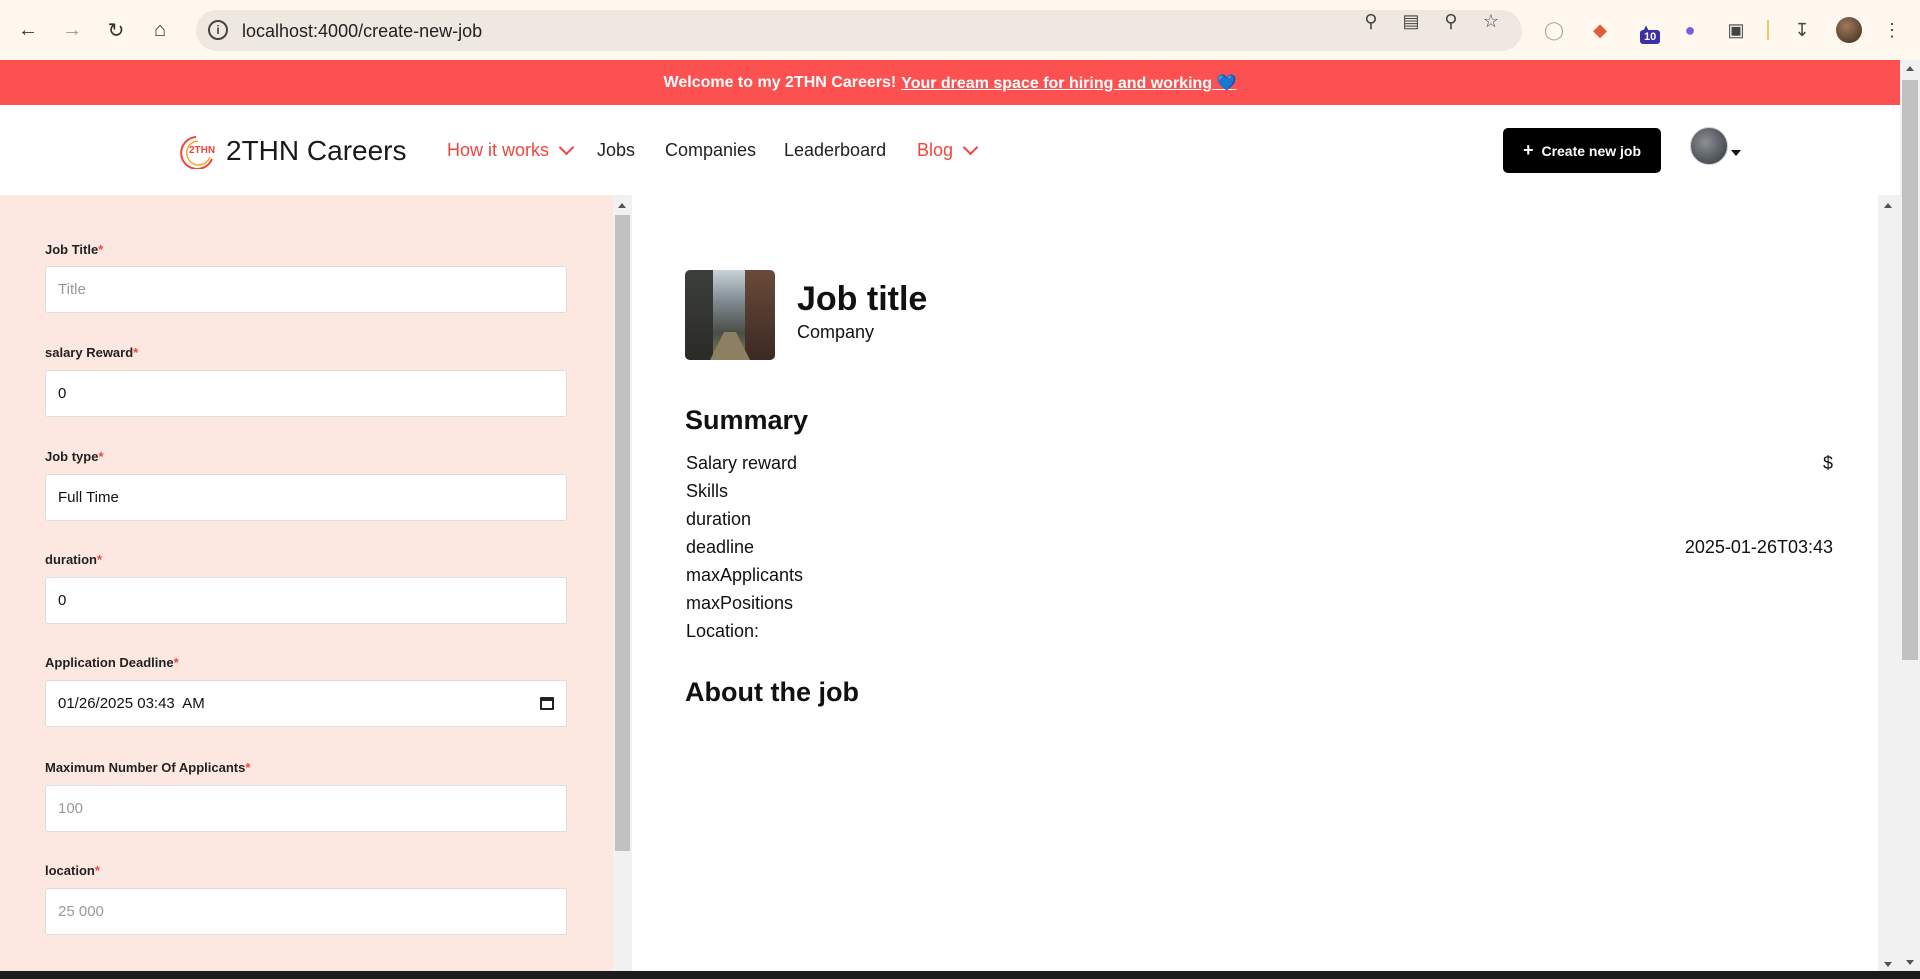 The image size is (1920, 979). I want to click on toolbar-divider, so click(1768, 30).